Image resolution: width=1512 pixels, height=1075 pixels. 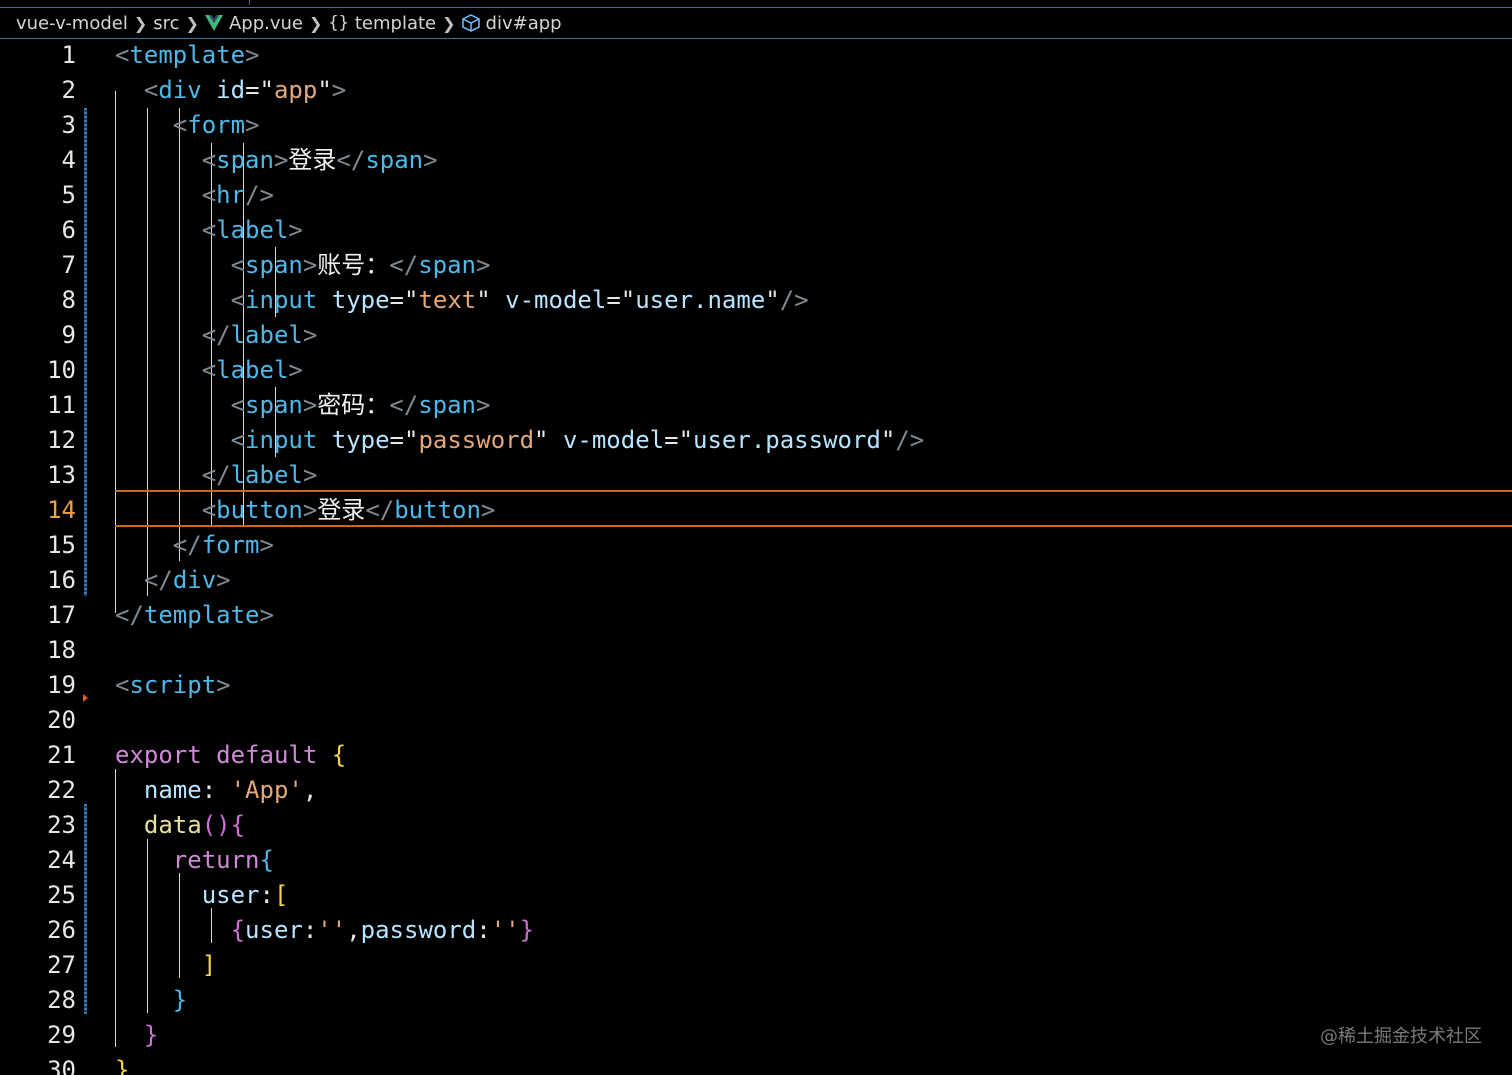 I want to click on line-number: 8, so click(x=68, y=300).